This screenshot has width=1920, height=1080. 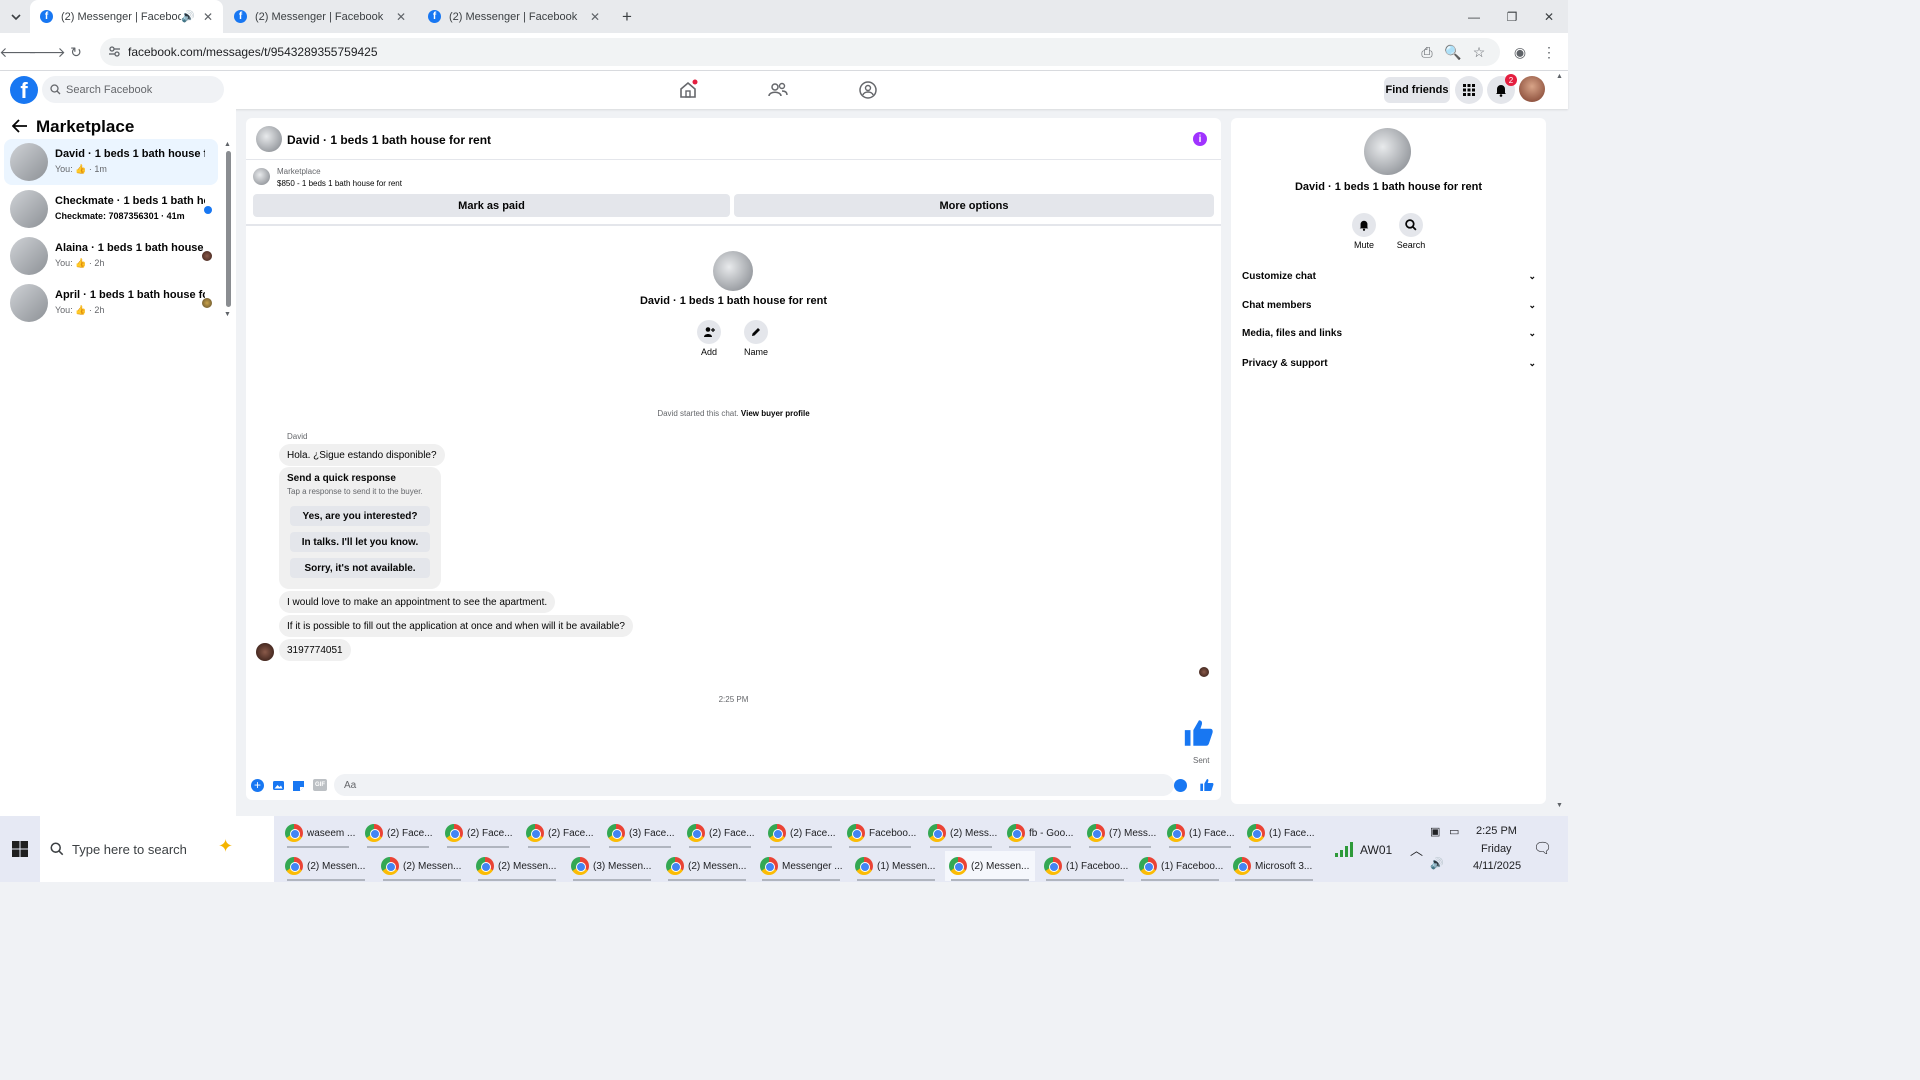 What do you see at coordinates (257, 785) in the screenshot?
I see `plus-icon: +` at bounding box center [257, 785].